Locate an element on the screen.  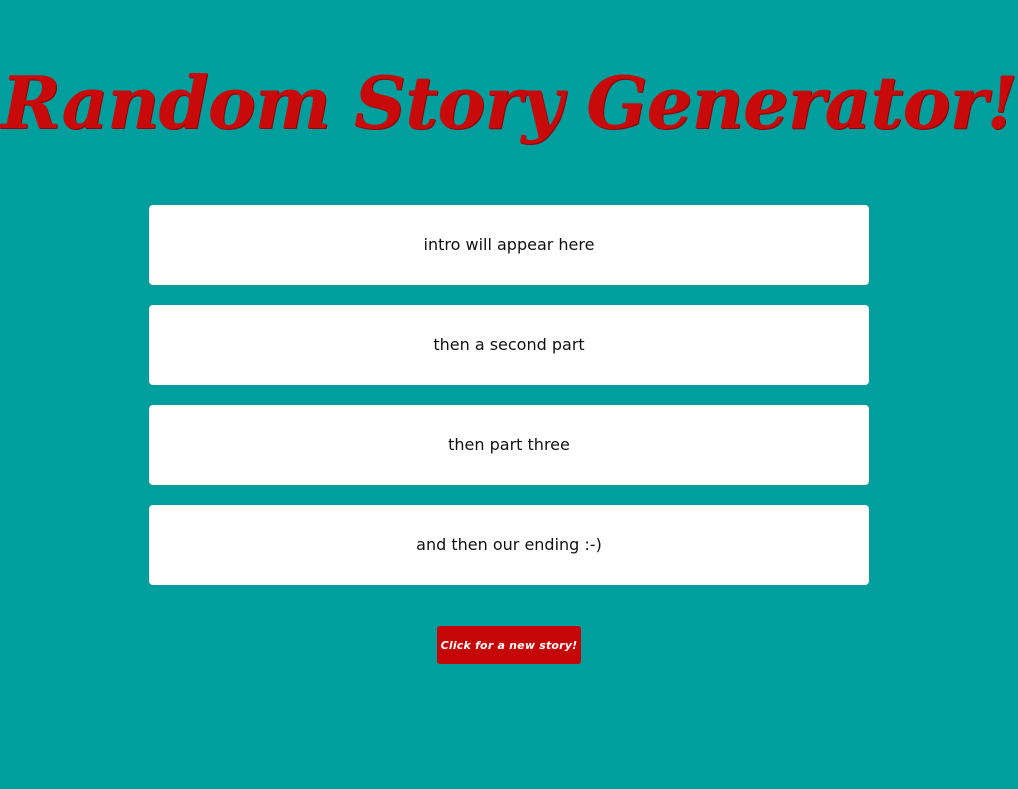
story-part-third-text: then part three is located at coordinates (509, 444).